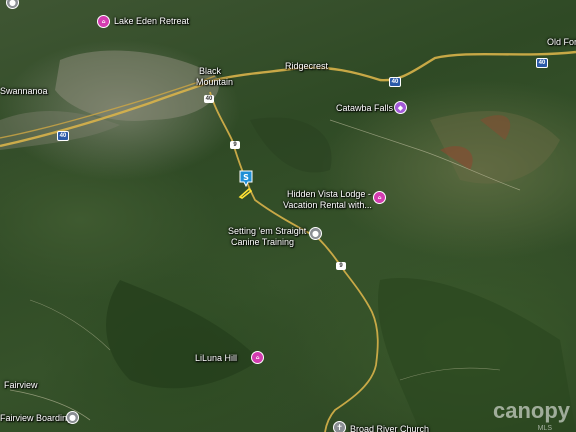 The image size is (576, 432). Describe the element at coordinates (24, 91) in the screenshot. I see `town-label-swannanoa: Swannanoa` at that location.